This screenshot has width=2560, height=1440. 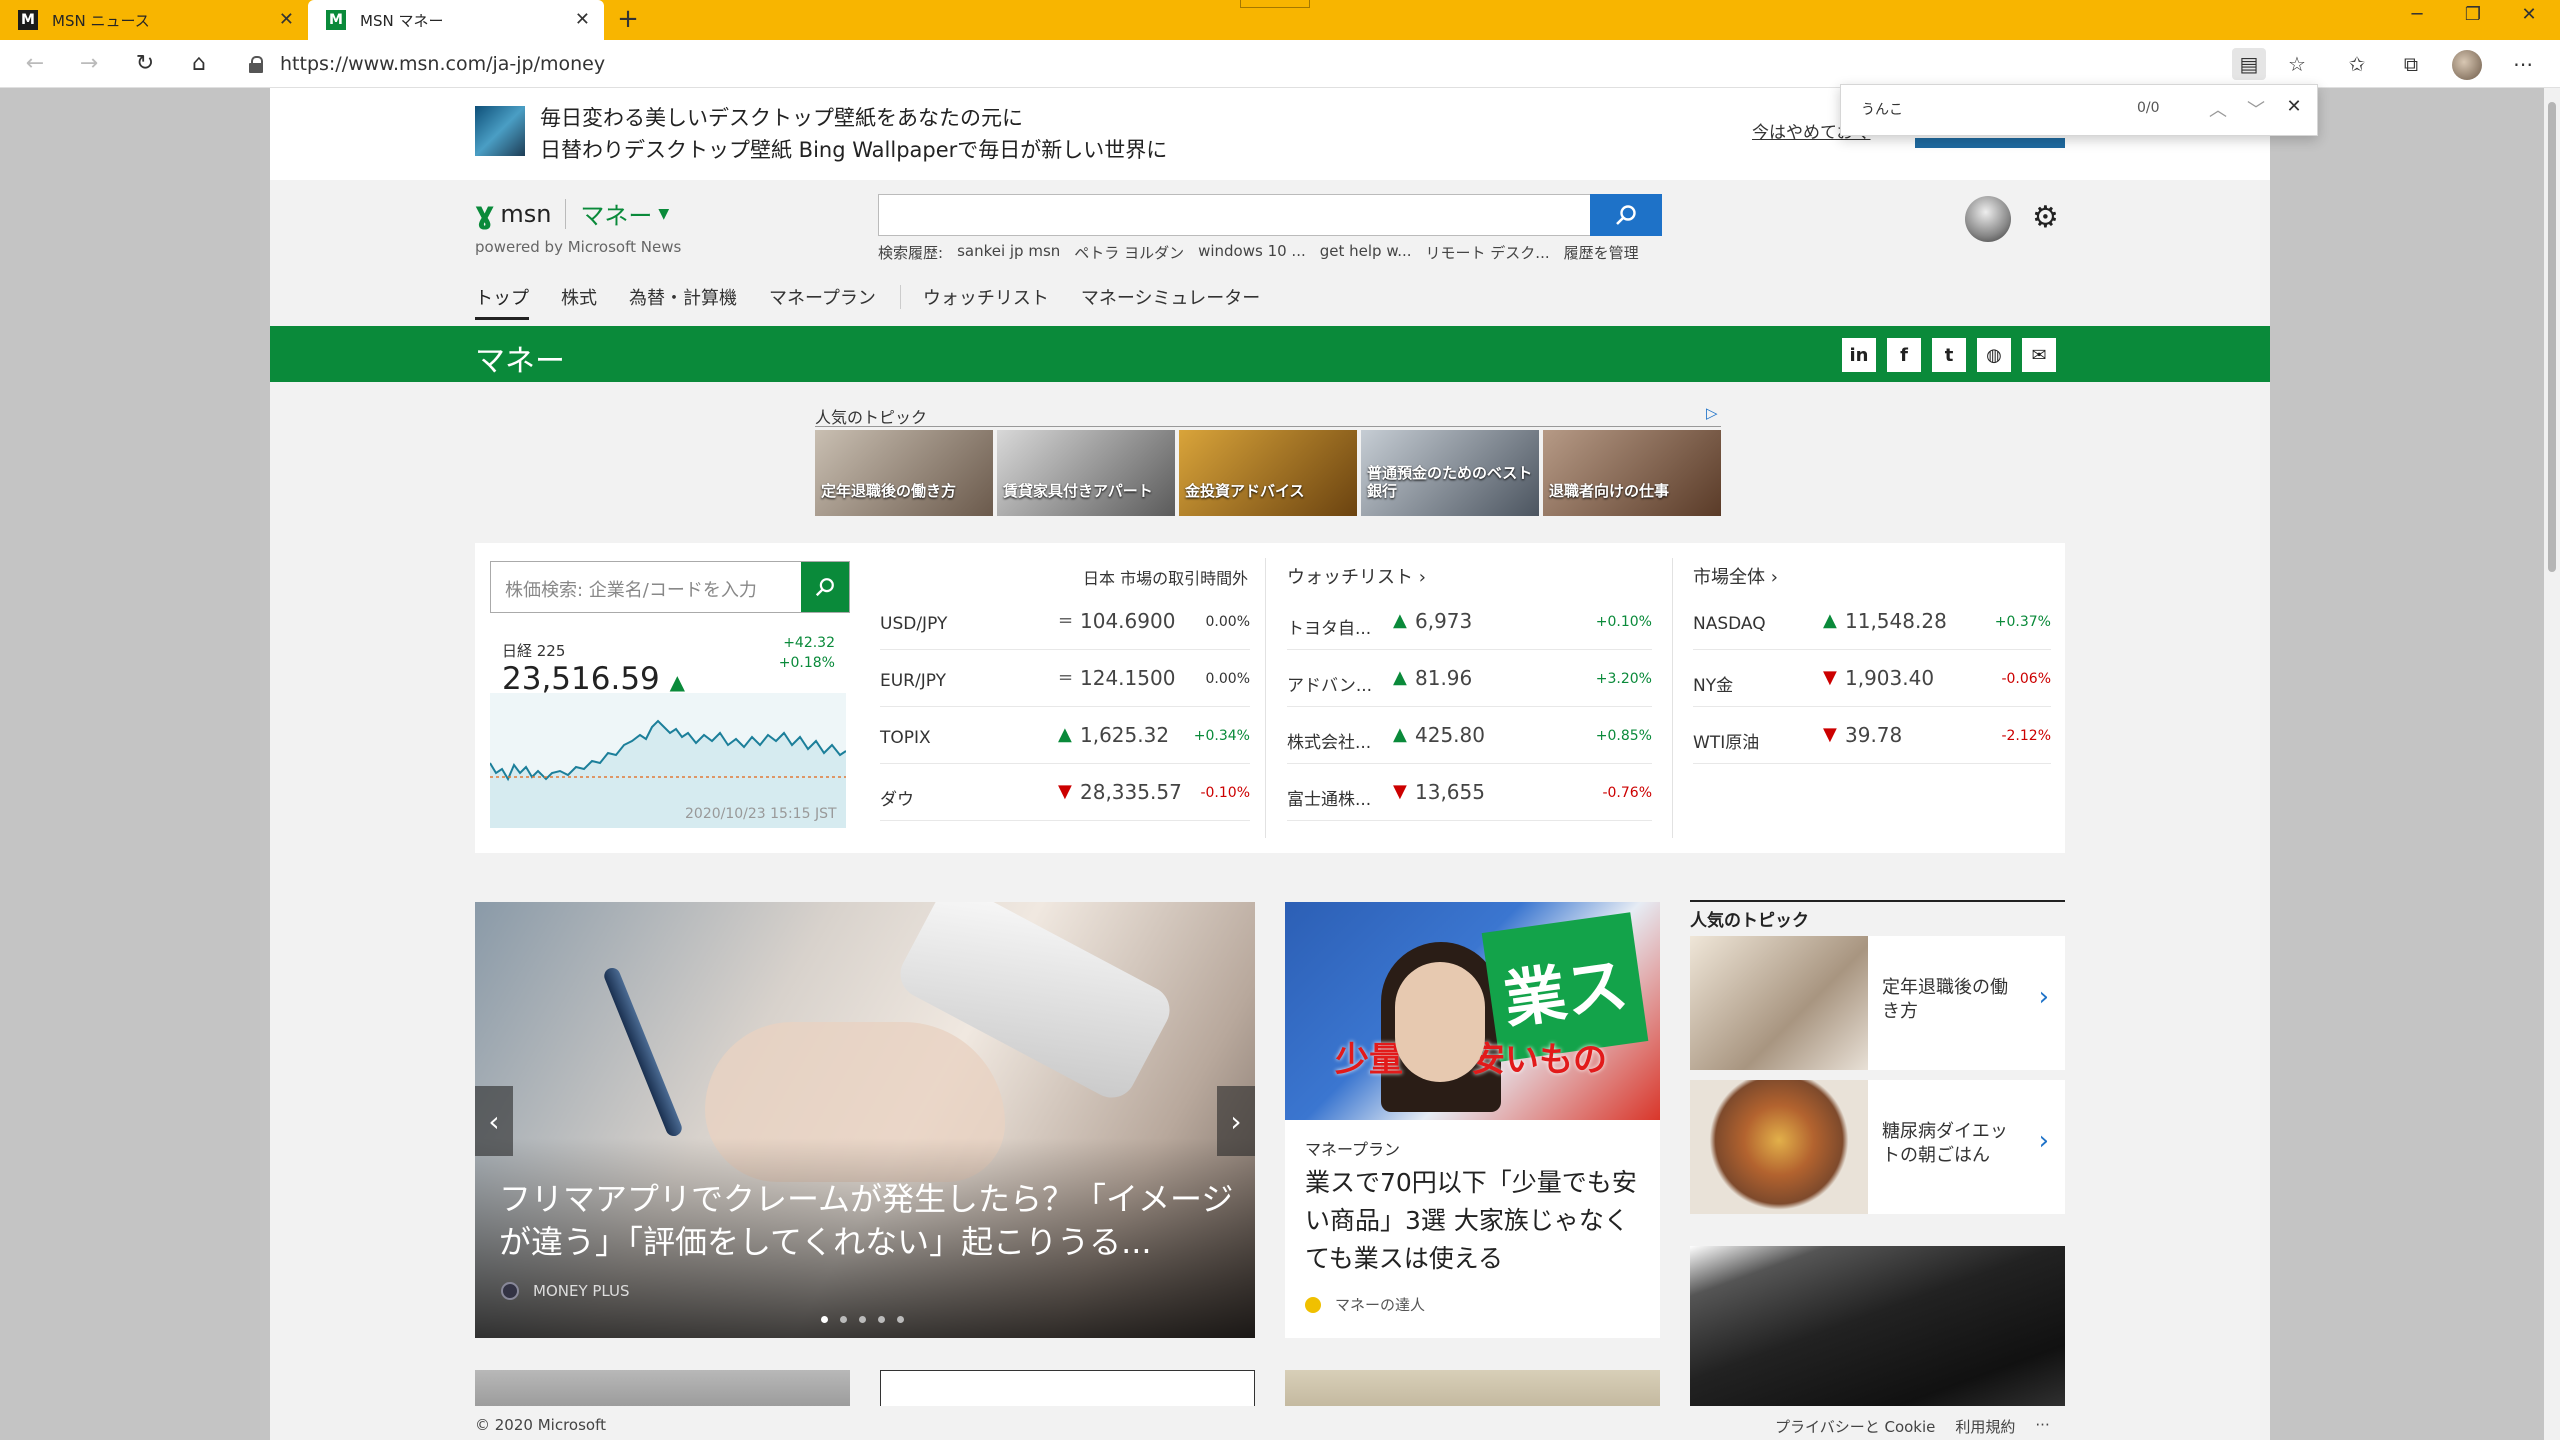 I want to click on linkedin-icon: in, so click(x=1859, y=355).